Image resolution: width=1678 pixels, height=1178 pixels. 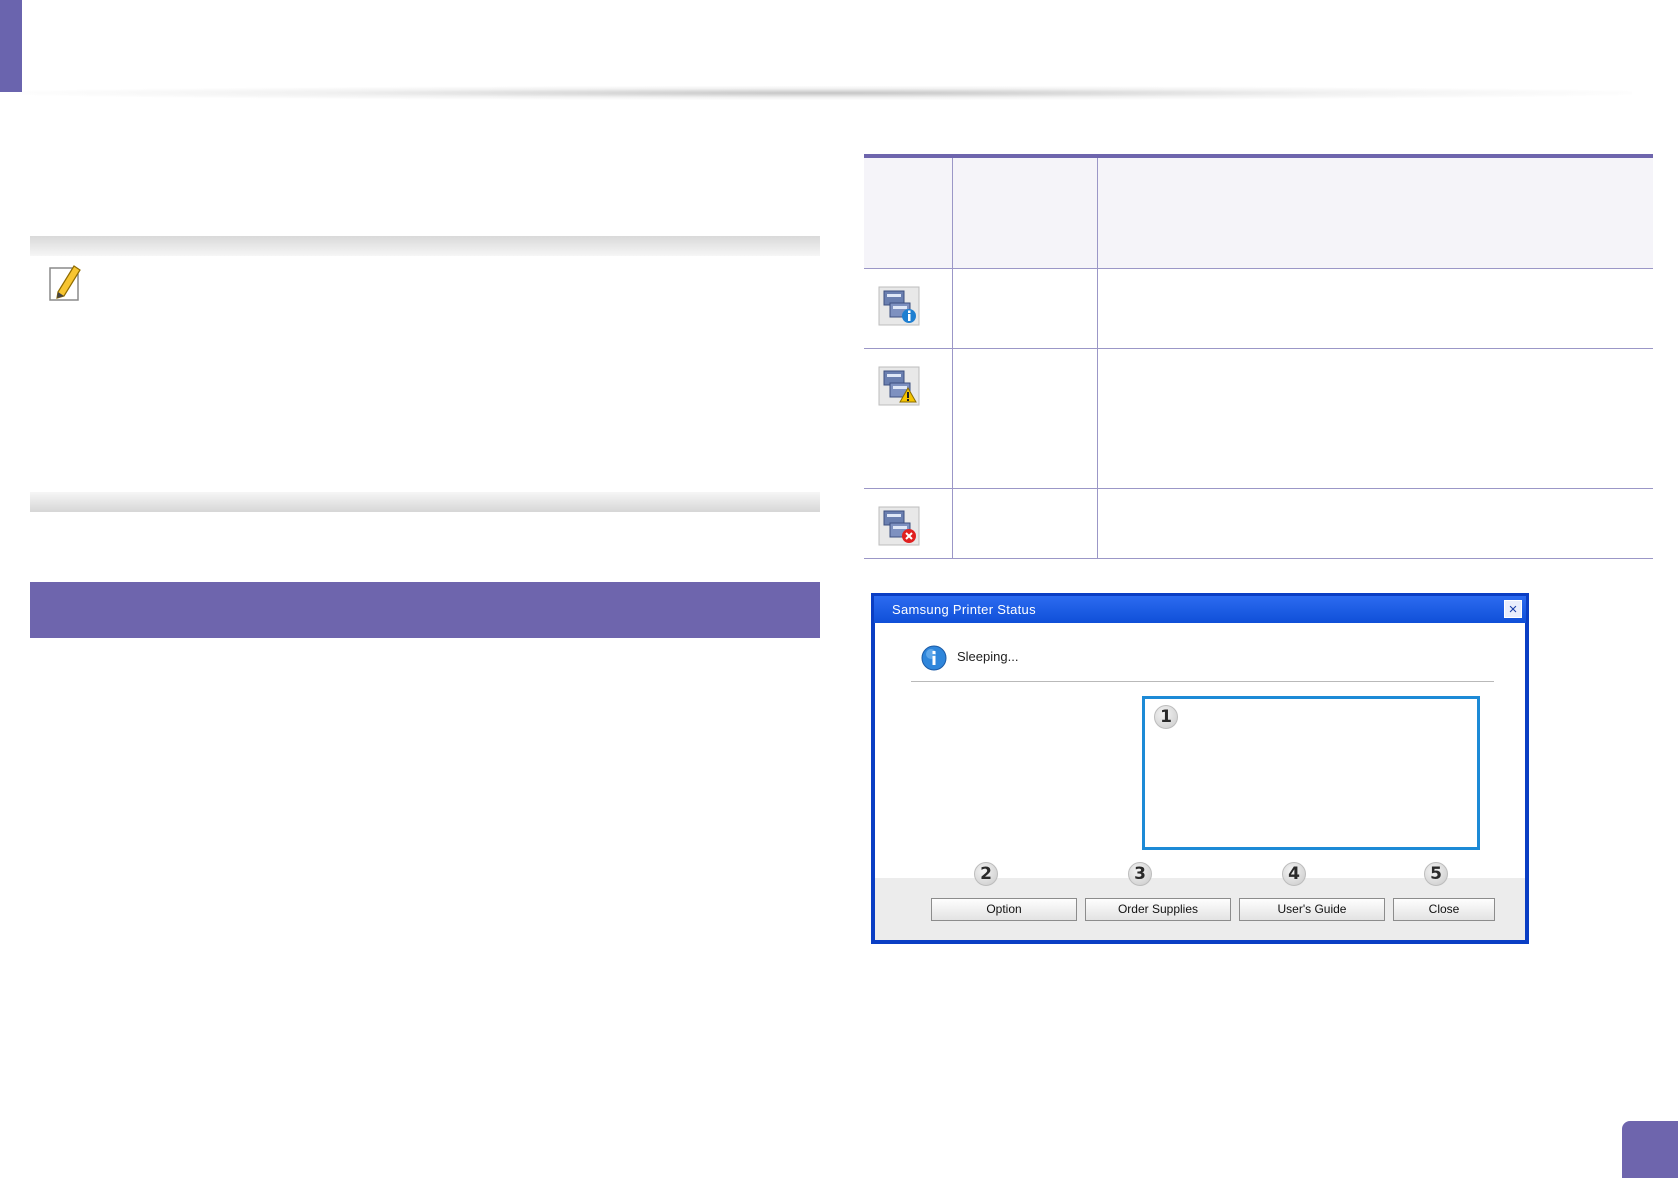 What do you see at coordinates (899, 386) in the screenshot?
I see `printer-warning-icon` at bounding box center [899, 386].